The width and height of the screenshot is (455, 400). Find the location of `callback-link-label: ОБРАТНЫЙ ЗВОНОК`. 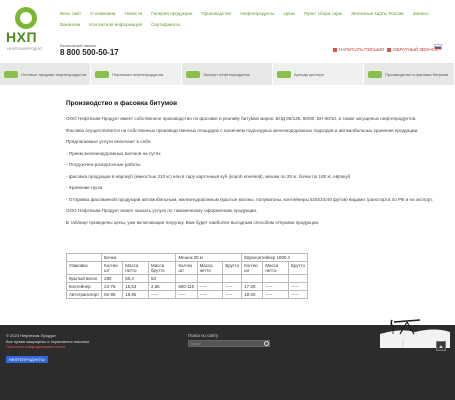

callback-link-label: ОБРАТНЫЙ ЗВОНОК is located at coordinates (415, 49).